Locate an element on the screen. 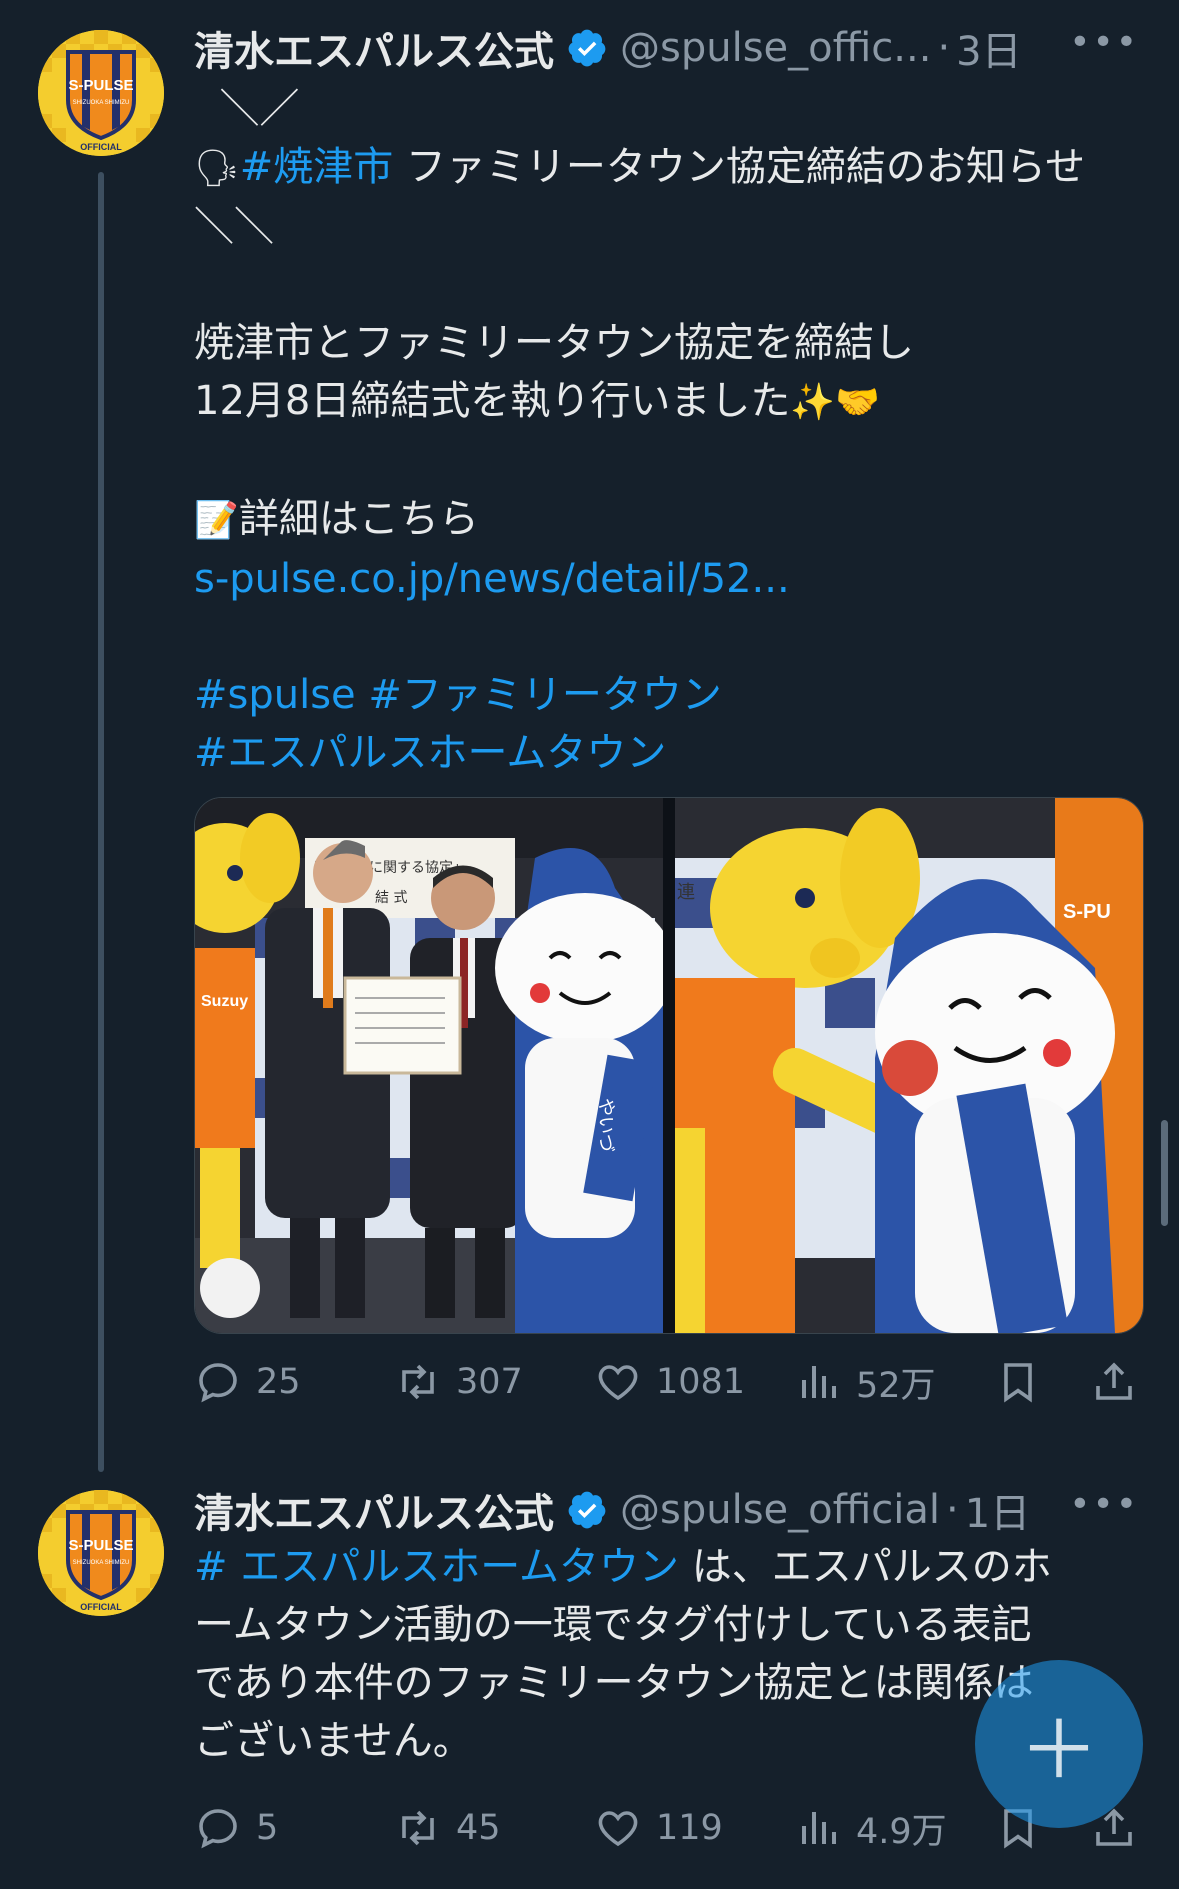 This screenshot has height=1889, width=1179. speaking-head-emoji: 🗣 is located at coordinates (217, 168).